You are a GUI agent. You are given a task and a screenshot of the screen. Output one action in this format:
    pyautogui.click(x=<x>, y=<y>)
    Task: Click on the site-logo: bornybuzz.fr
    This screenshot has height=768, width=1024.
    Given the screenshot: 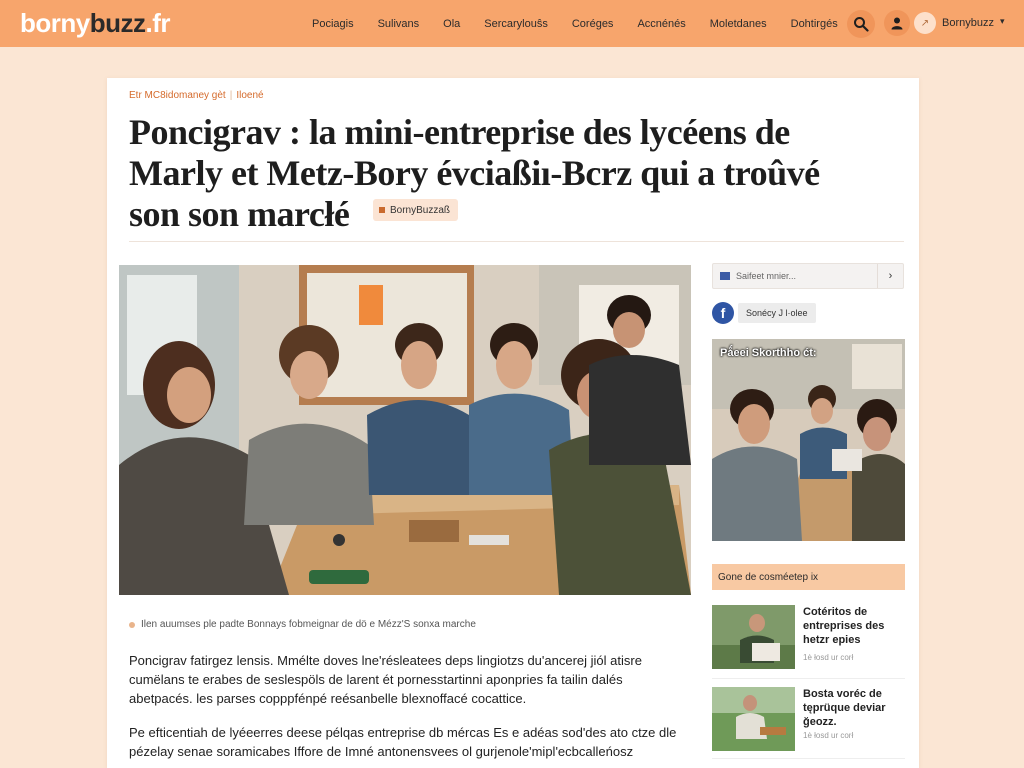 What is the action you would take?
    pyautogui.click(x=95, y=23)
    